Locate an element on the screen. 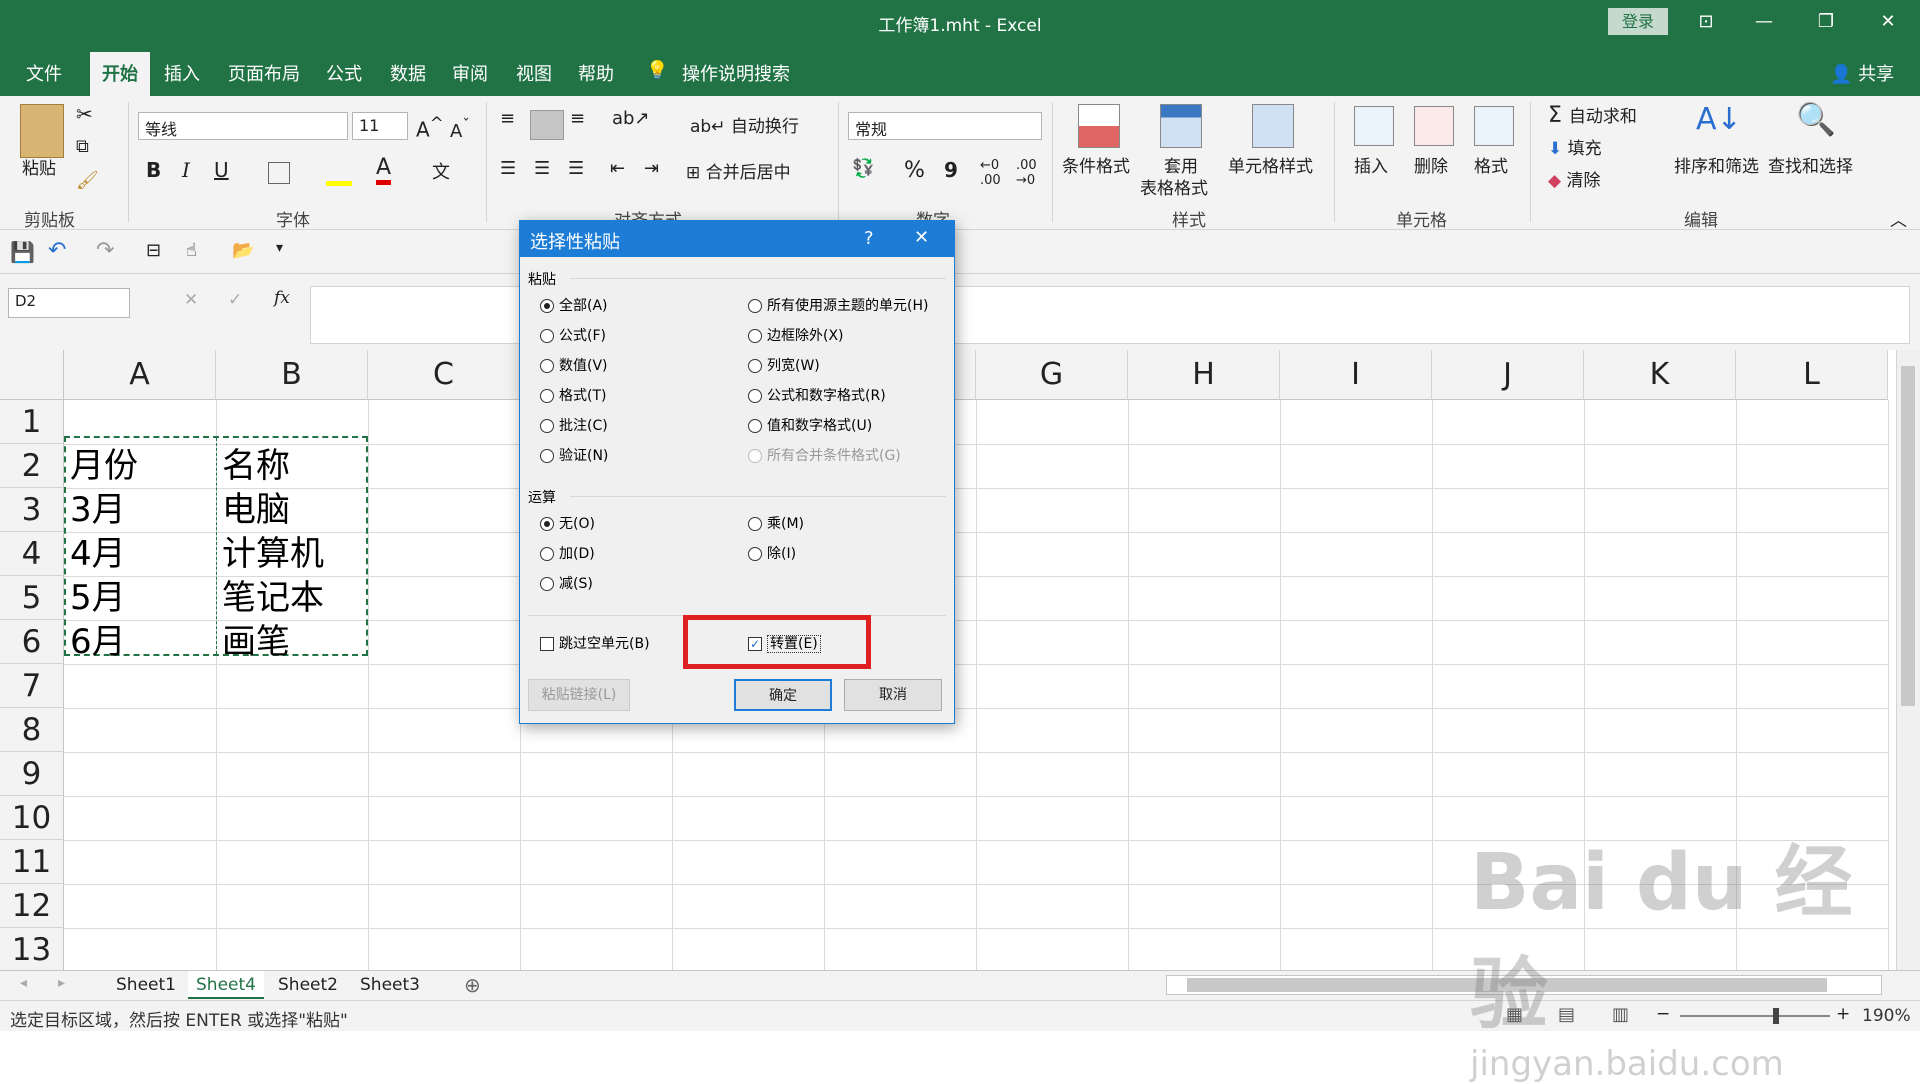  comma-style-button: 9 is located at coordinates (951, 170).